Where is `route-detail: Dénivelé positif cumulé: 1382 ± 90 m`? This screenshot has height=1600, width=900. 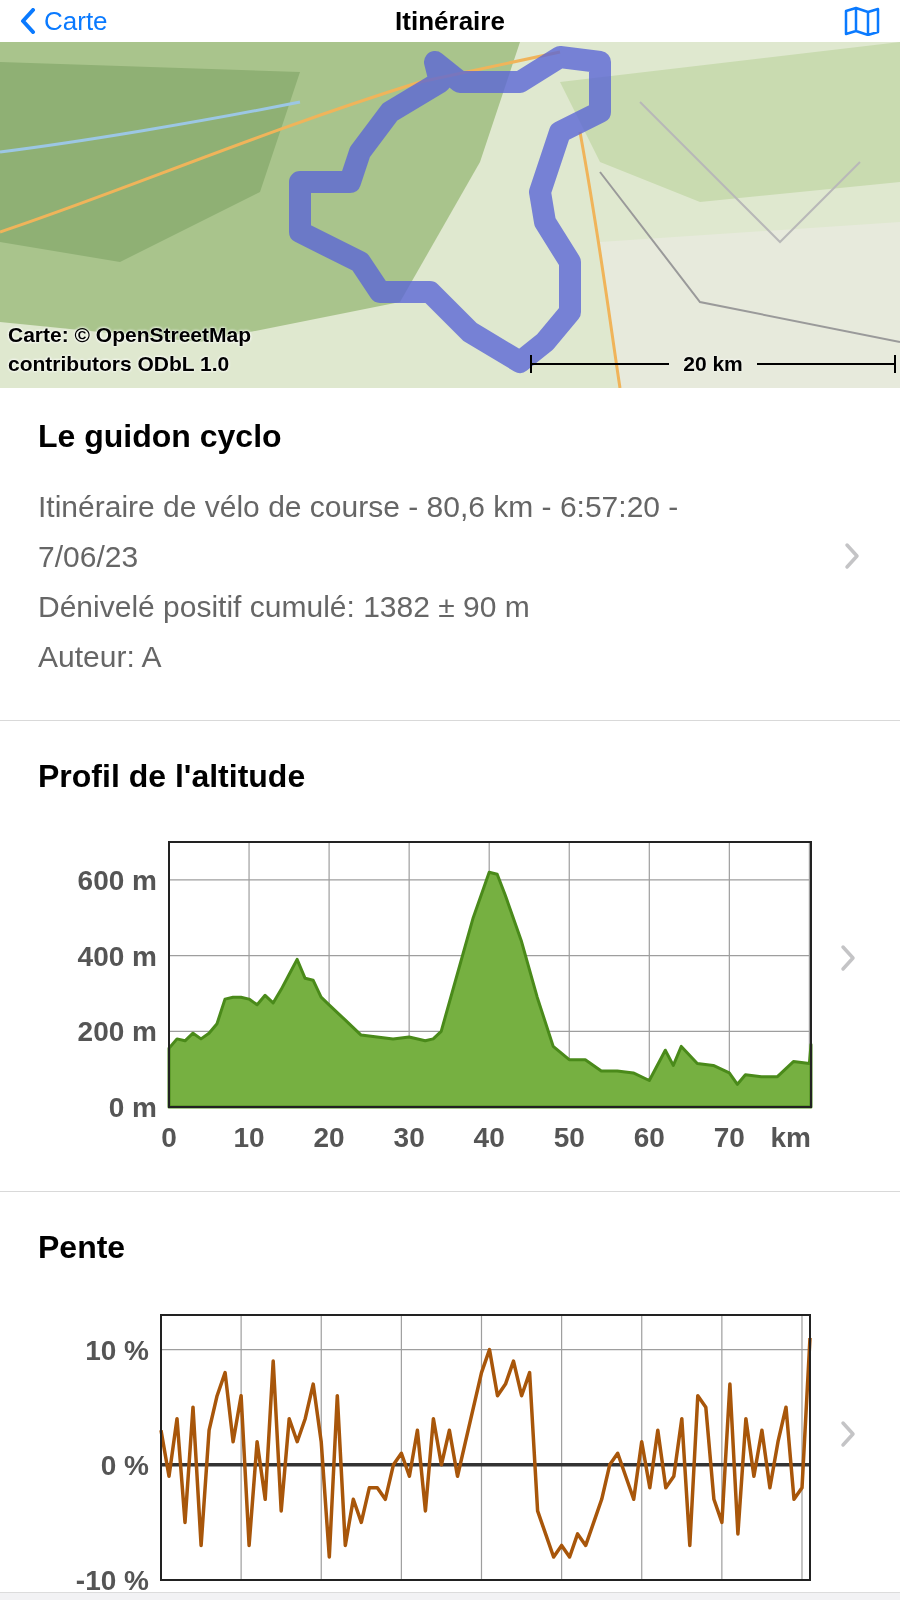
route-detail: Dénivelé positif cumulé: 1382 ± 90 m is located at coordinates (284, 607).